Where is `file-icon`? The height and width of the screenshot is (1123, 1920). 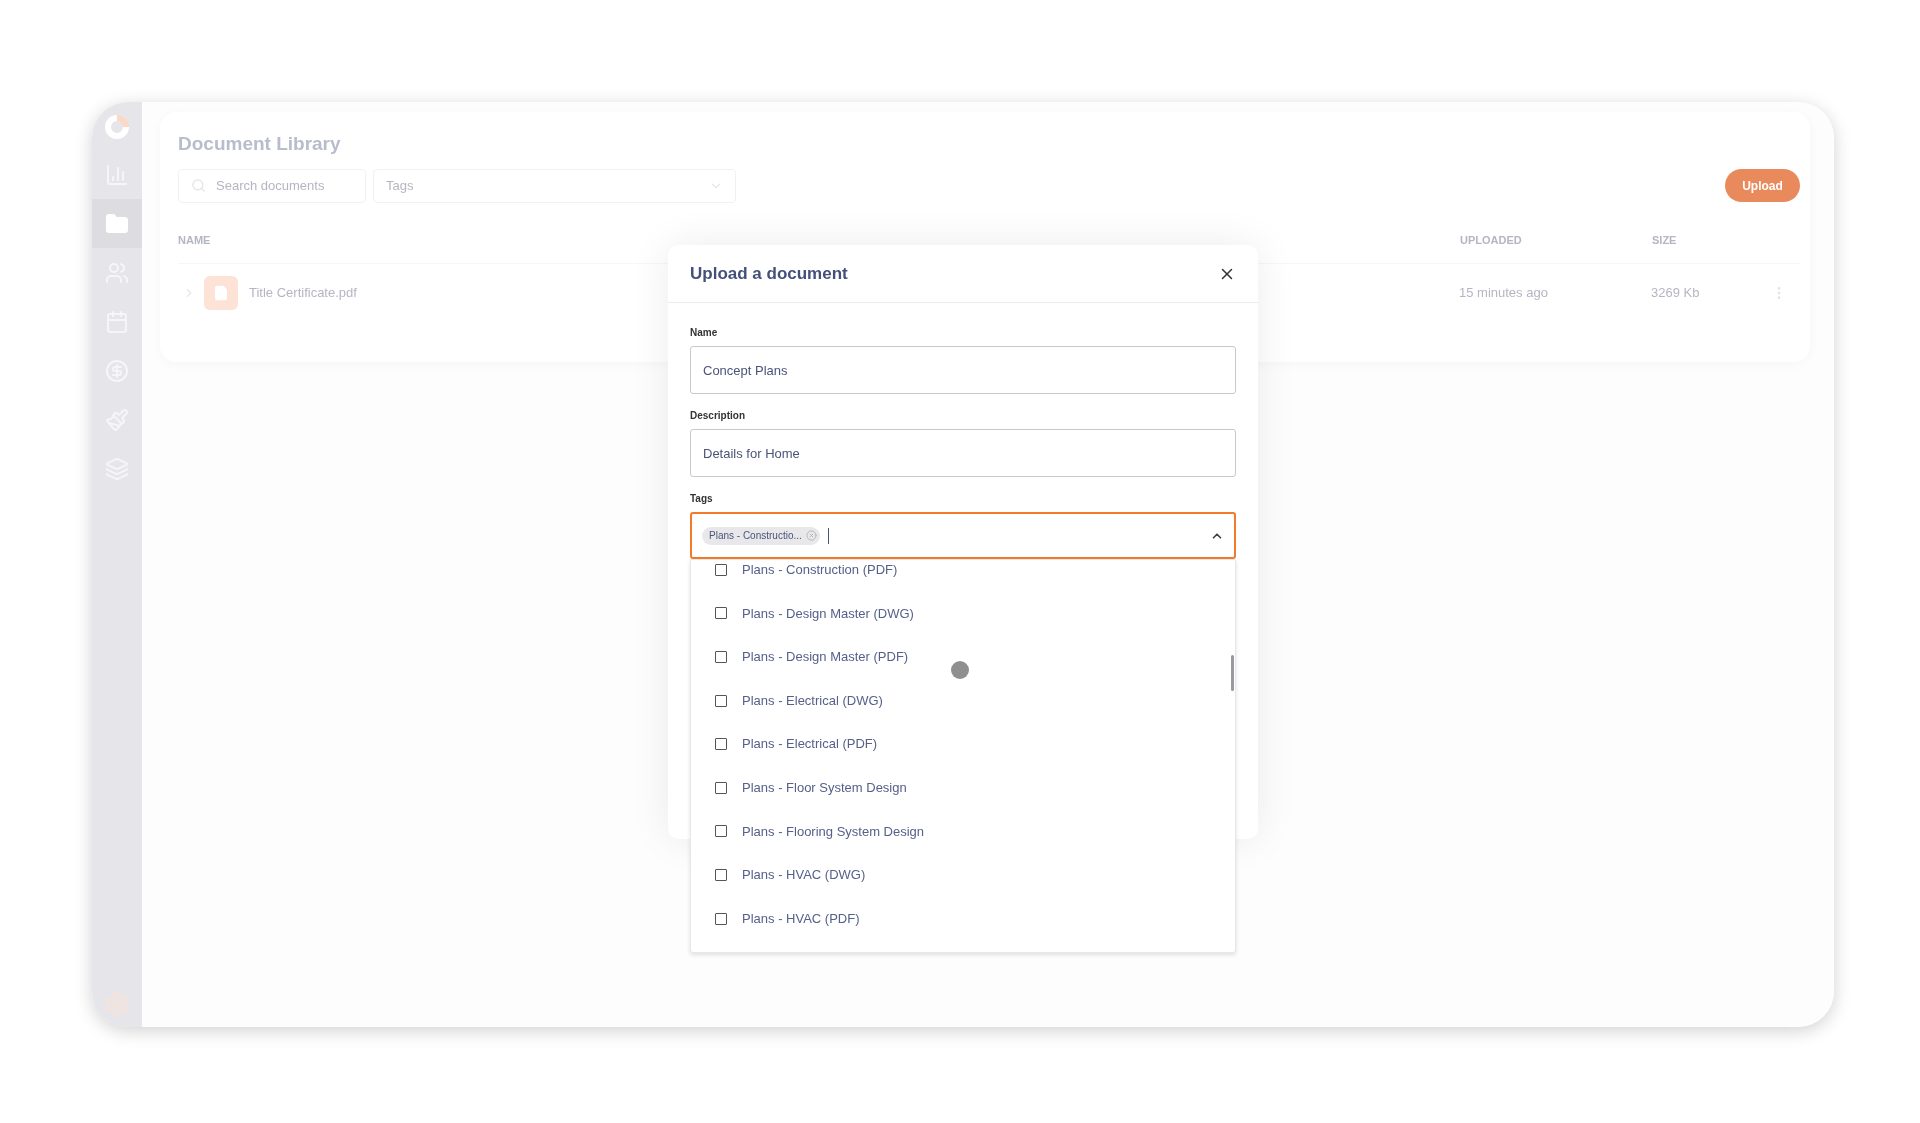
file-icon is located at coordinates (221, 292).